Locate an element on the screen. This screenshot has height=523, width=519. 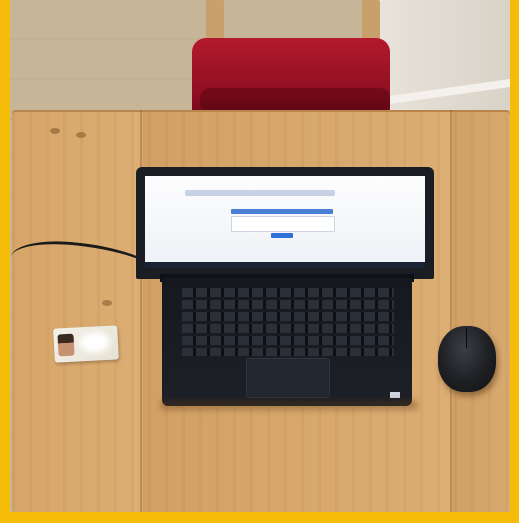
screen-form-bar is located at coordinates (282, 211).